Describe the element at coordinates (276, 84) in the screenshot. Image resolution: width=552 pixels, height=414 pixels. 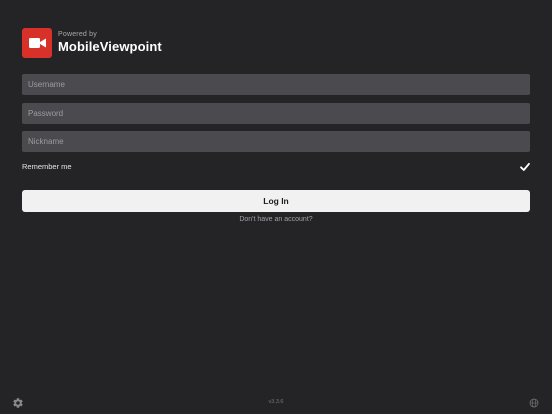
I see `username-input` at that location.